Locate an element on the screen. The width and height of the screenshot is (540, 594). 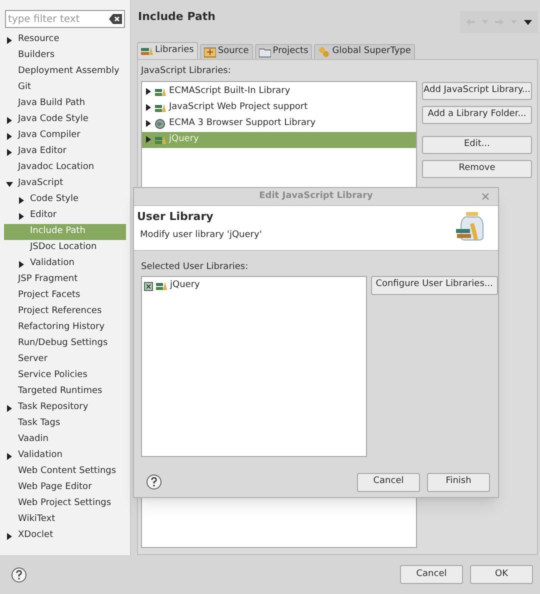
tree-item: Deployment Assembly is located at coordinates (65, 72).